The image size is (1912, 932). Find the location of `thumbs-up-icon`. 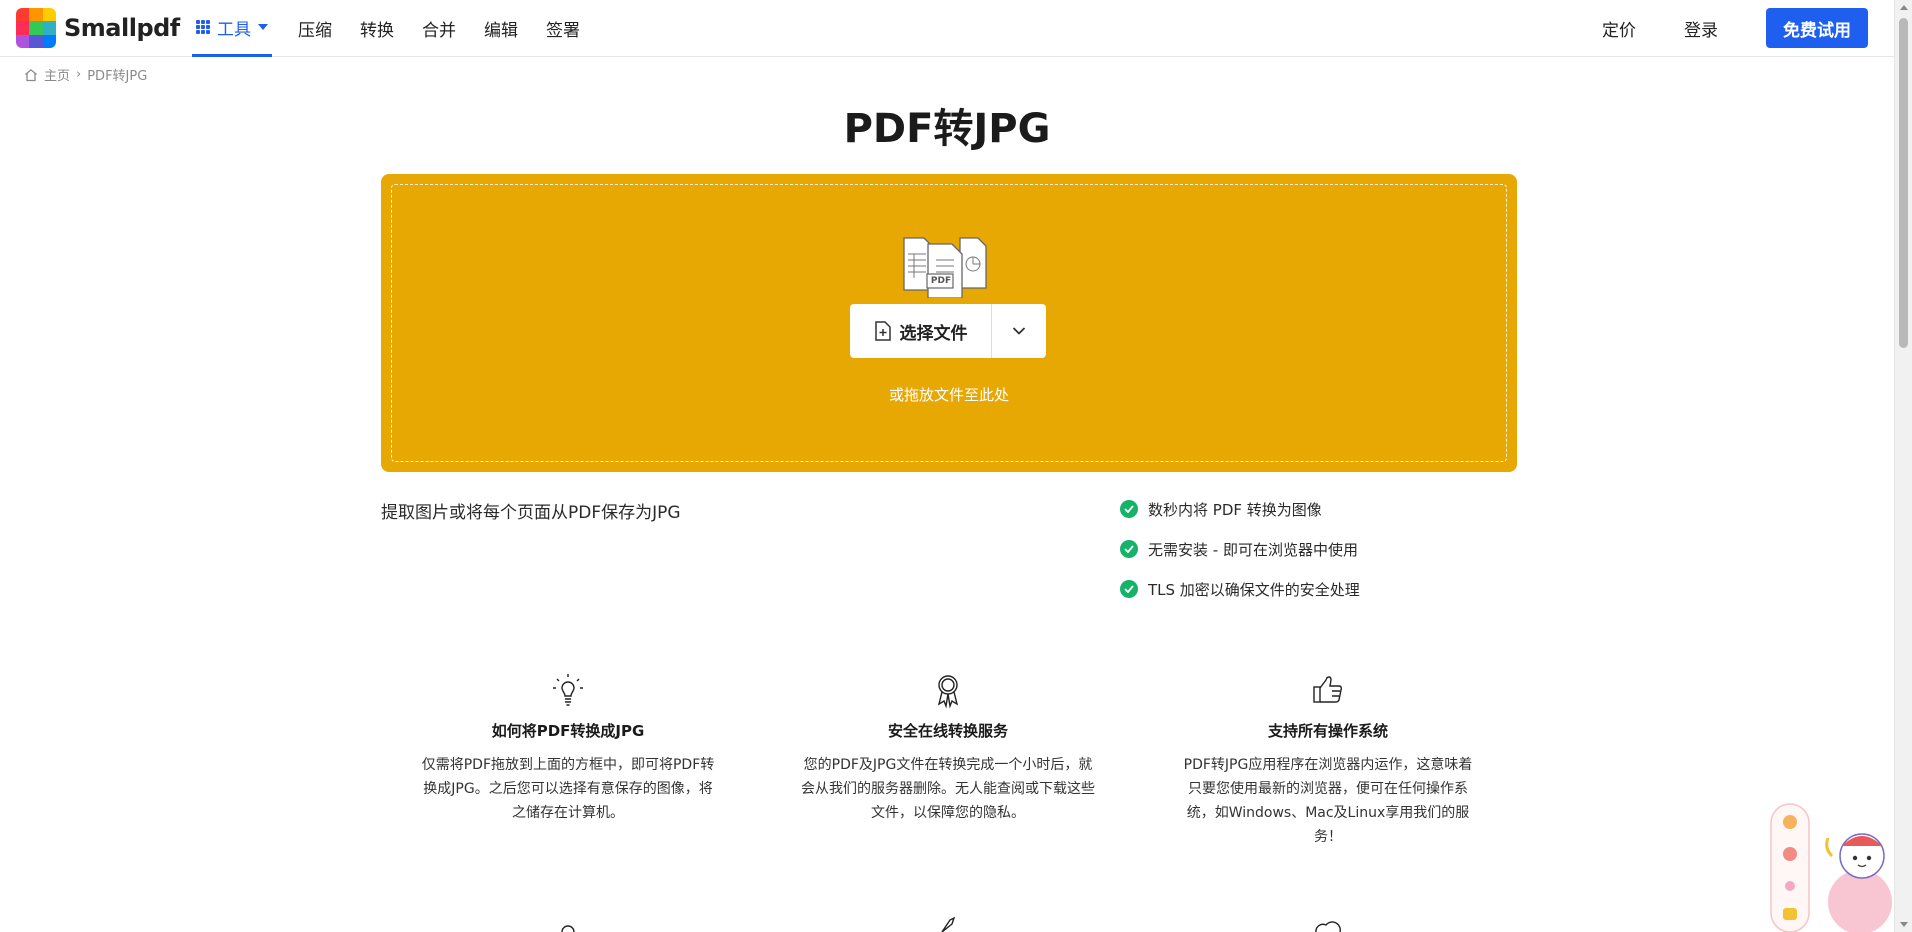

thumbs-up-icon is located at coordinates (1328, 689).